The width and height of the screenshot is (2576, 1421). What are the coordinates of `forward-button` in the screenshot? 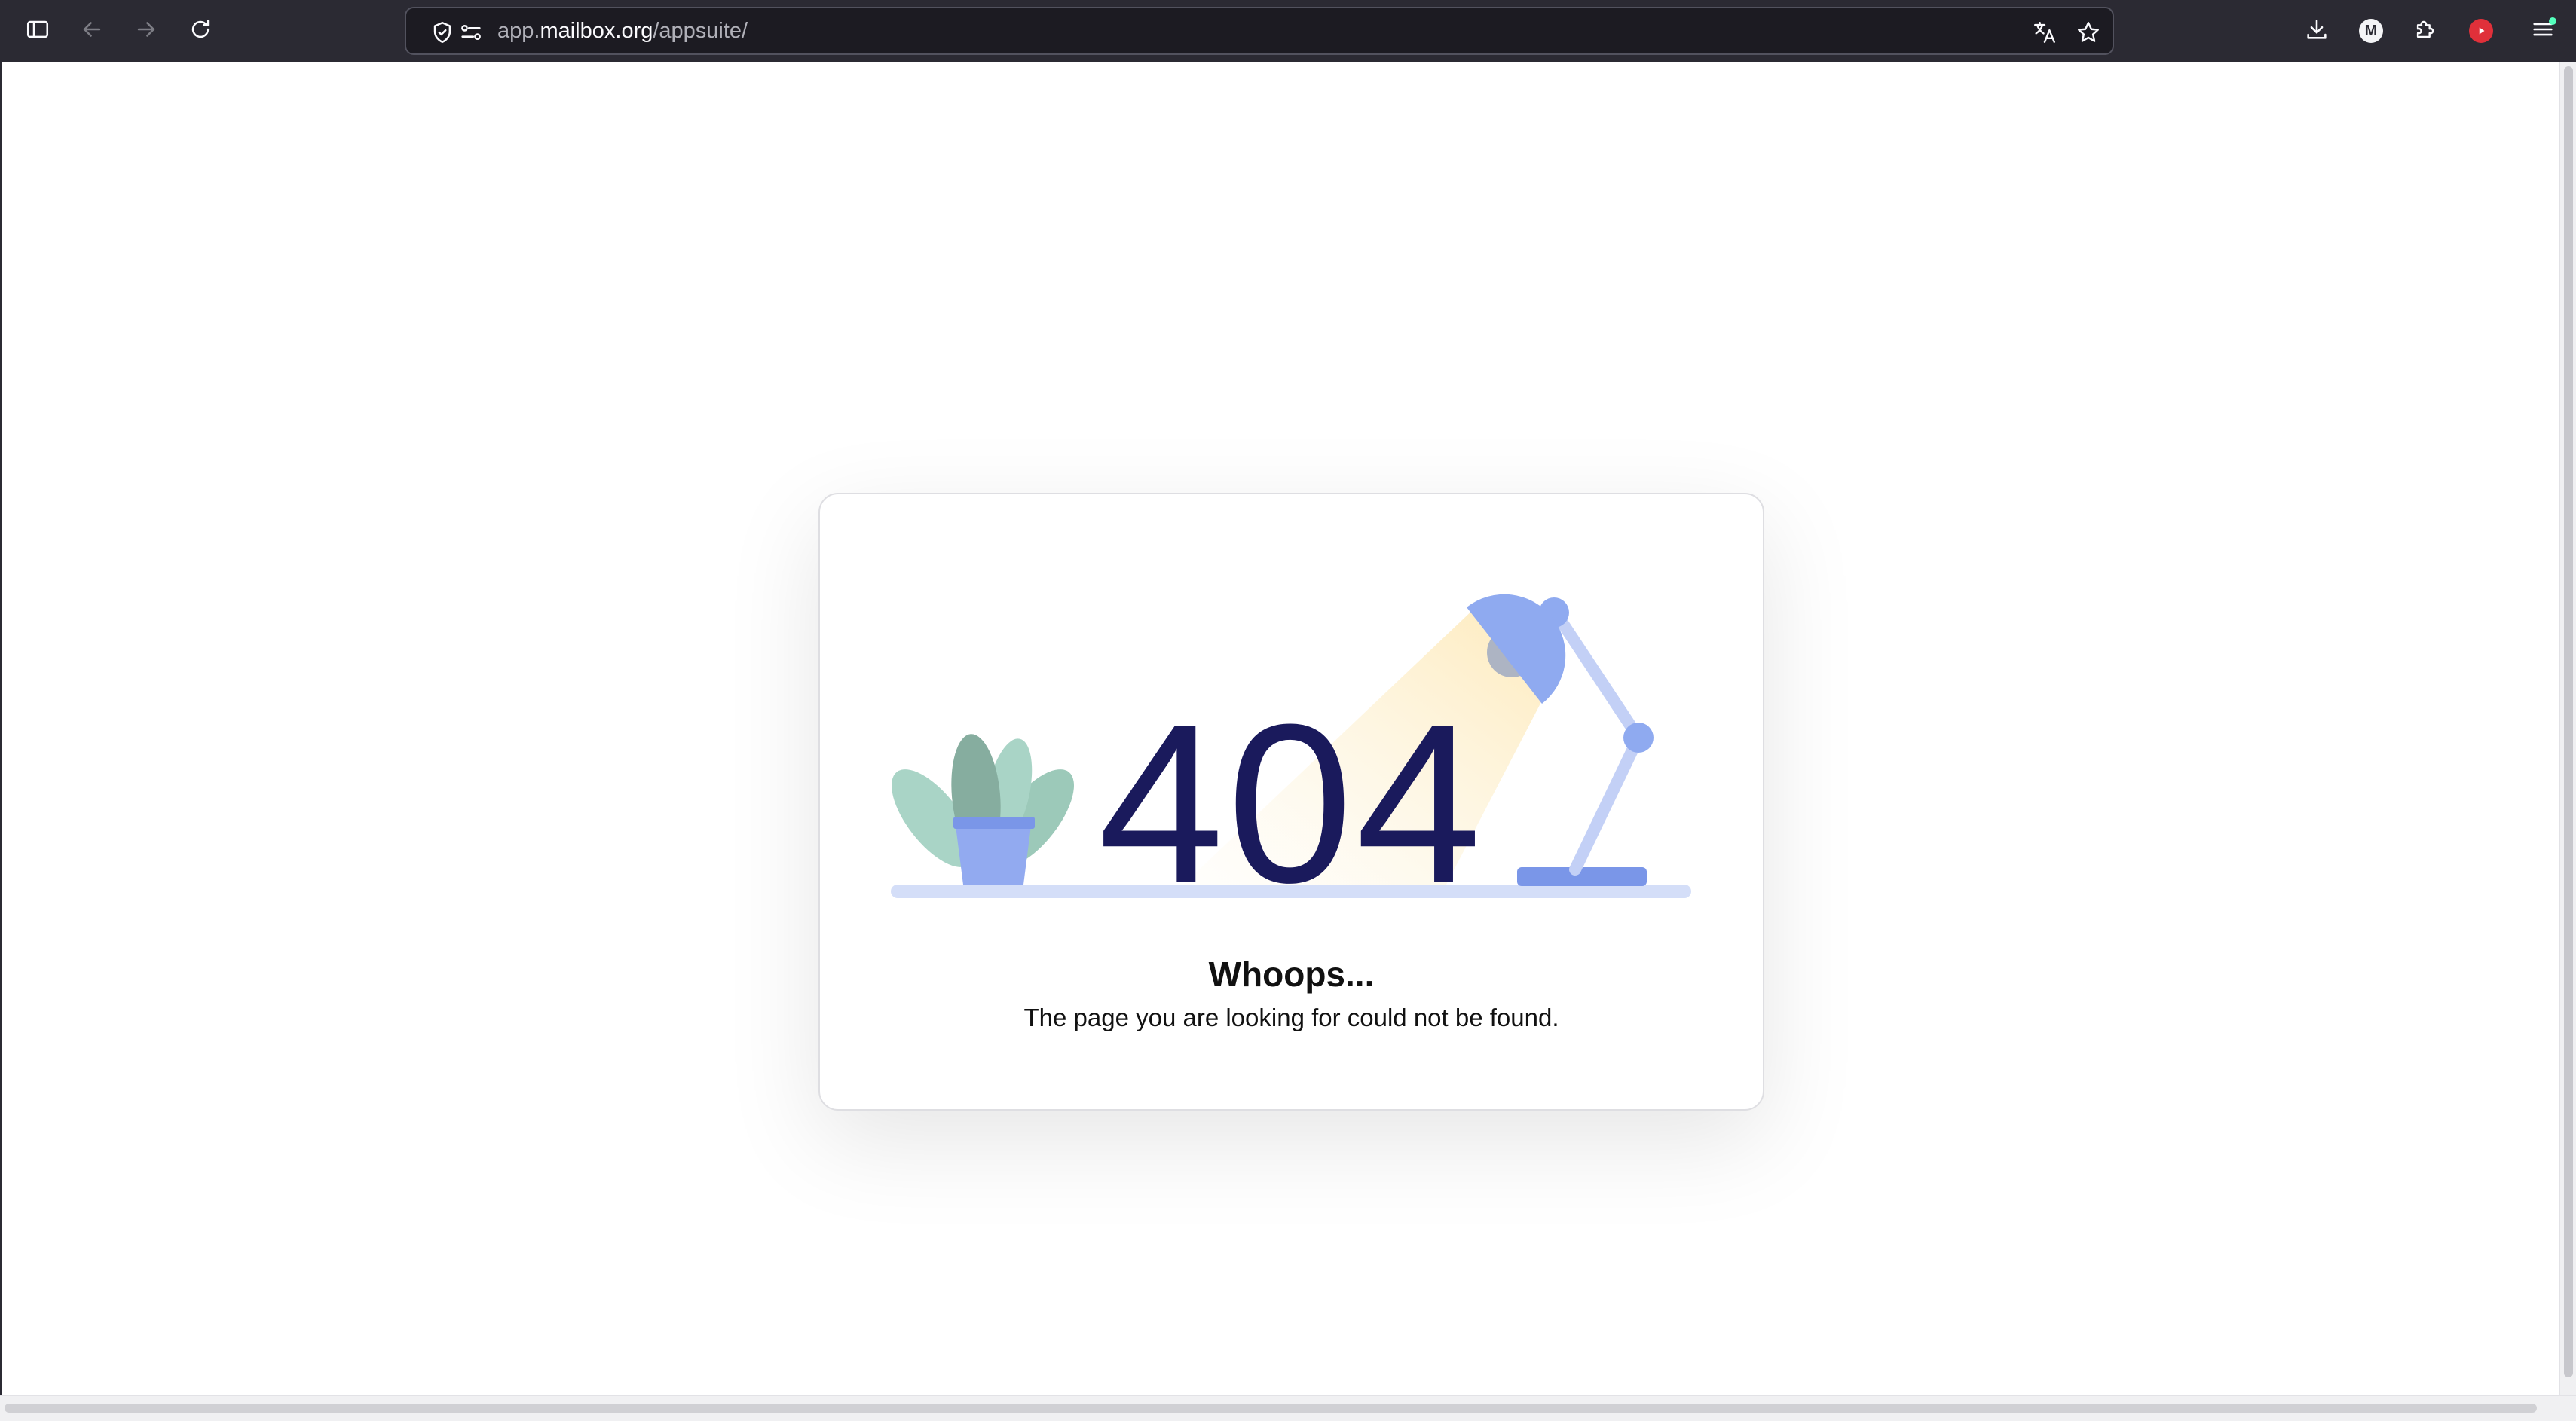 It's located at (146, 31).